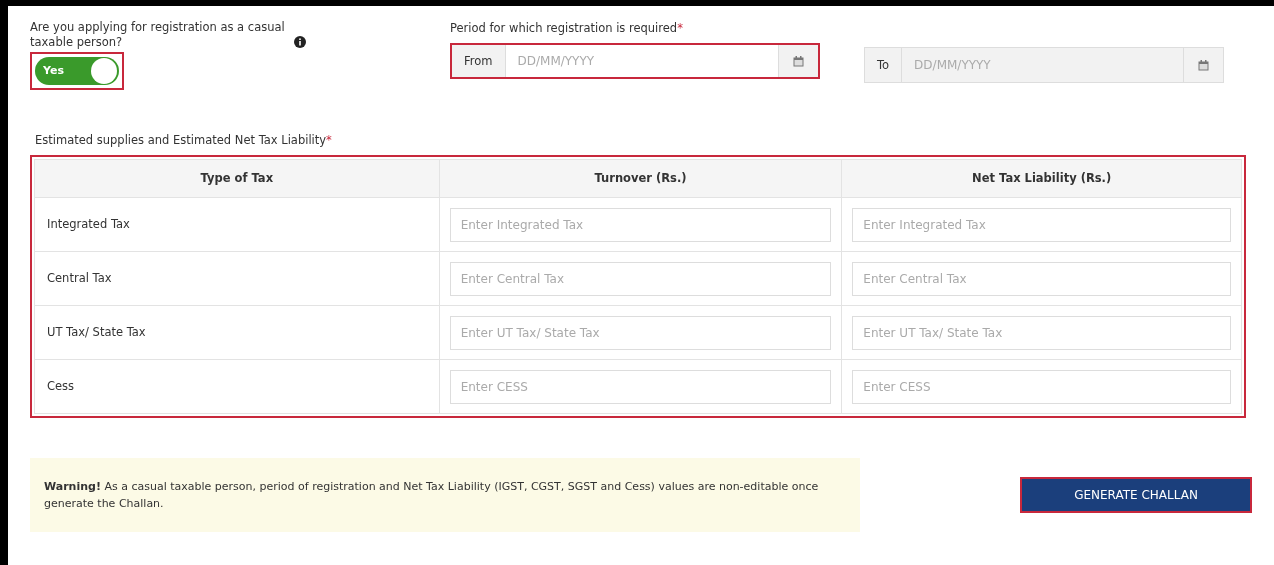 This screenshot has height=565, width=1274. What do you see at coordinates (300, 42) in the screenshot?
I see `info-icon` at bounding box center [300, 42].